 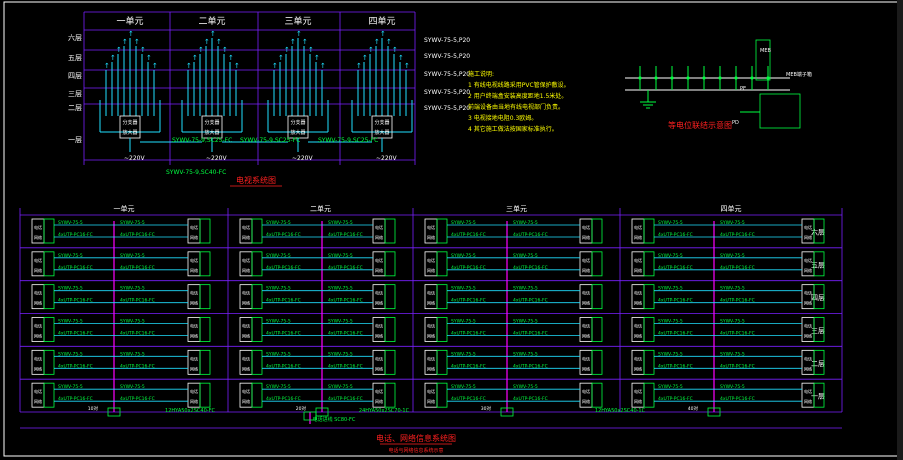 I want to click on phone-trunk-label: 12HYA50x2SC40-1C, so click(x=620, y=411).